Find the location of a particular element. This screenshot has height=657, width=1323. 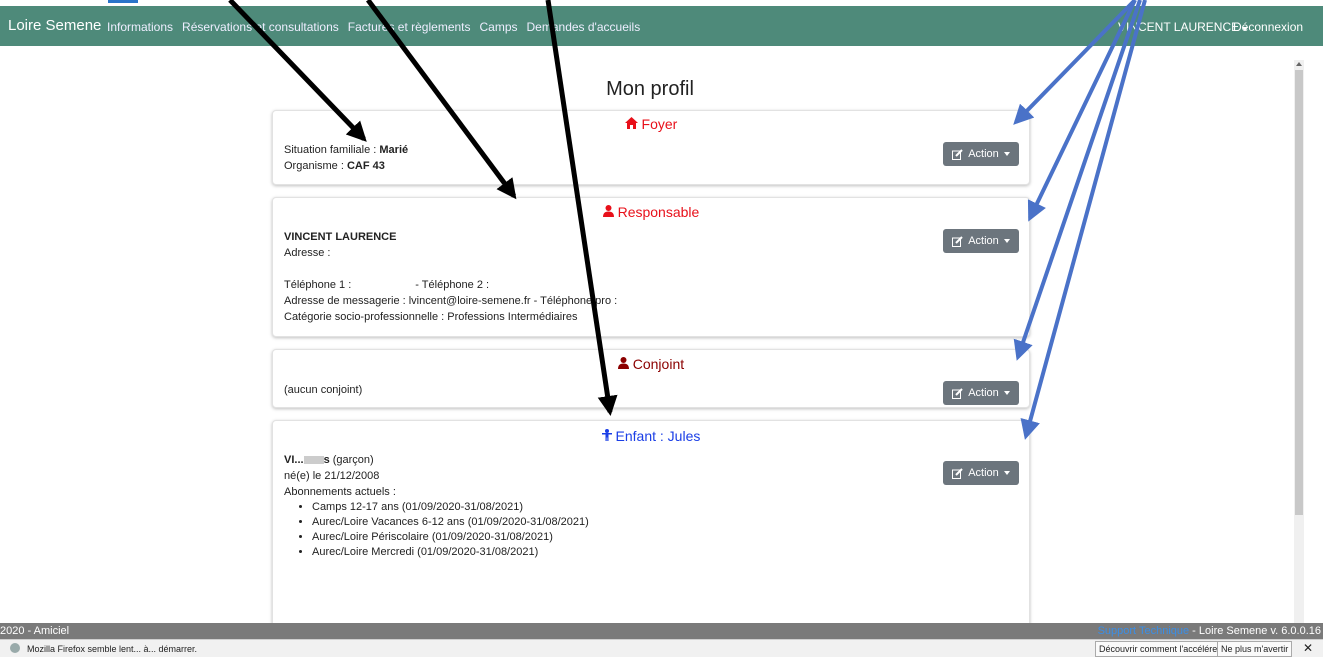

redacted-block is located at coordinates (313, 460).